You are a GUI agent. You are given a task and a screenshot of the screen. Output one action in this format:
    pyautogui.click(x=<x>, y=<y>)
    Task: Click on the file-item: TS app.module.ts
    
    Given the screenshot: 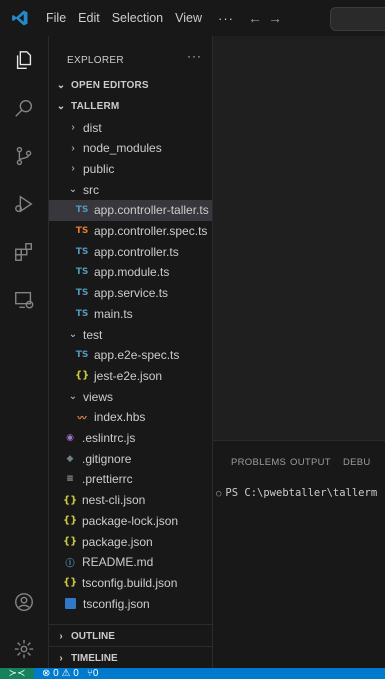 What is the action you would take?
    pyautogui.click(x=130, y=272)
    